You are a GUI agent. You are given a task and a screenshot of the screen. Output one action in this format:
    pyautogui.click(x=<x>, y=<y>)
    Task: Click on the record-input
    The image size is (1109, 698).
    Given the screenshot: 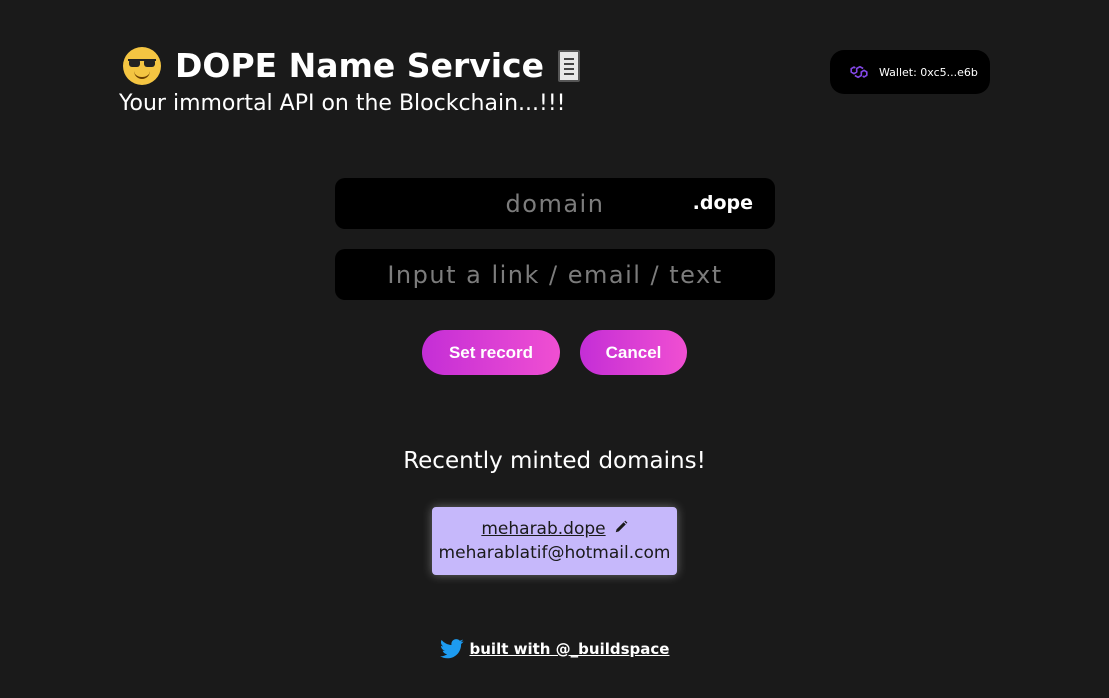 What is the action you would take?
    pyautogui.click(x=555, y=274)
    